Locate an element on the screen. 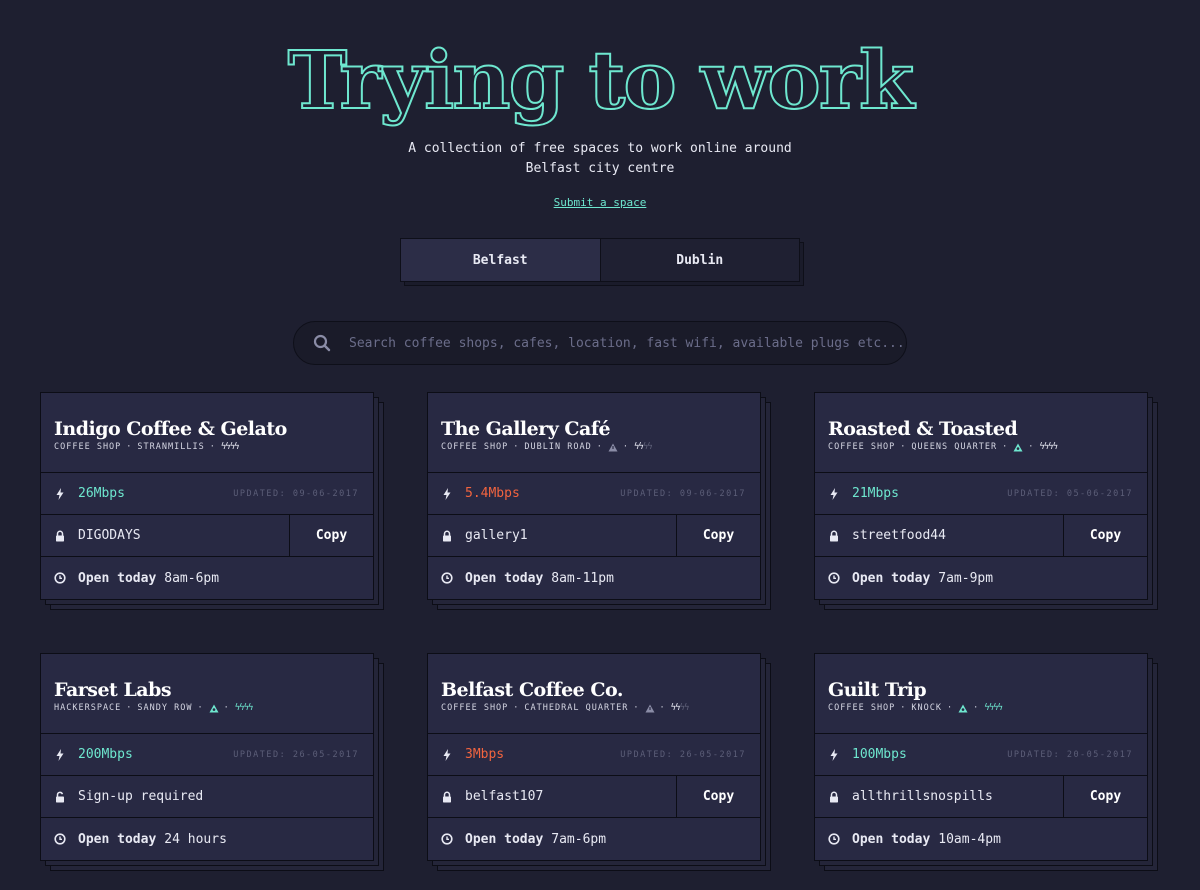  wifi-password: streetfood44 is located at coordinates (899, 535).